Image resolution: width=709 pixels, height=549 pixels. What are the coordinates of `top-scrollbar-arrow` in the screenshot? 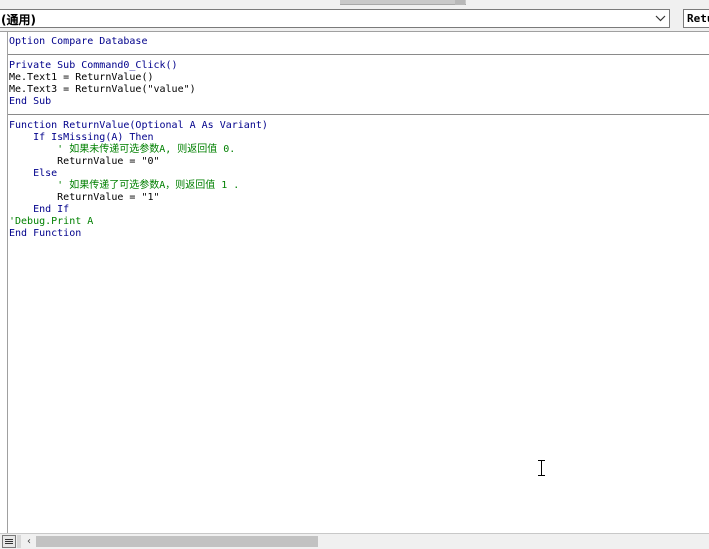 It's located at (460, 2).